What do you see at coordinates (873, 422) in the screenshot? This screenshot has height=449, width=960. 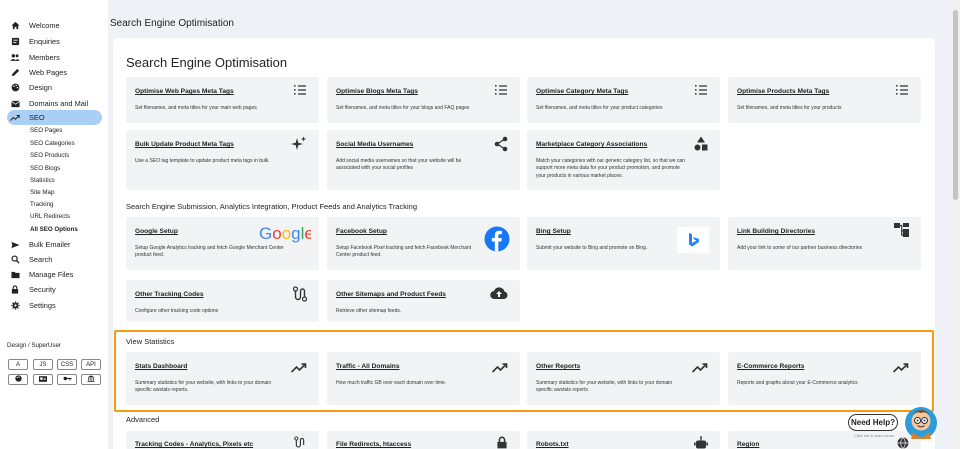 I see `need-help-button: Need Help?` at bounding box center [873, 422].